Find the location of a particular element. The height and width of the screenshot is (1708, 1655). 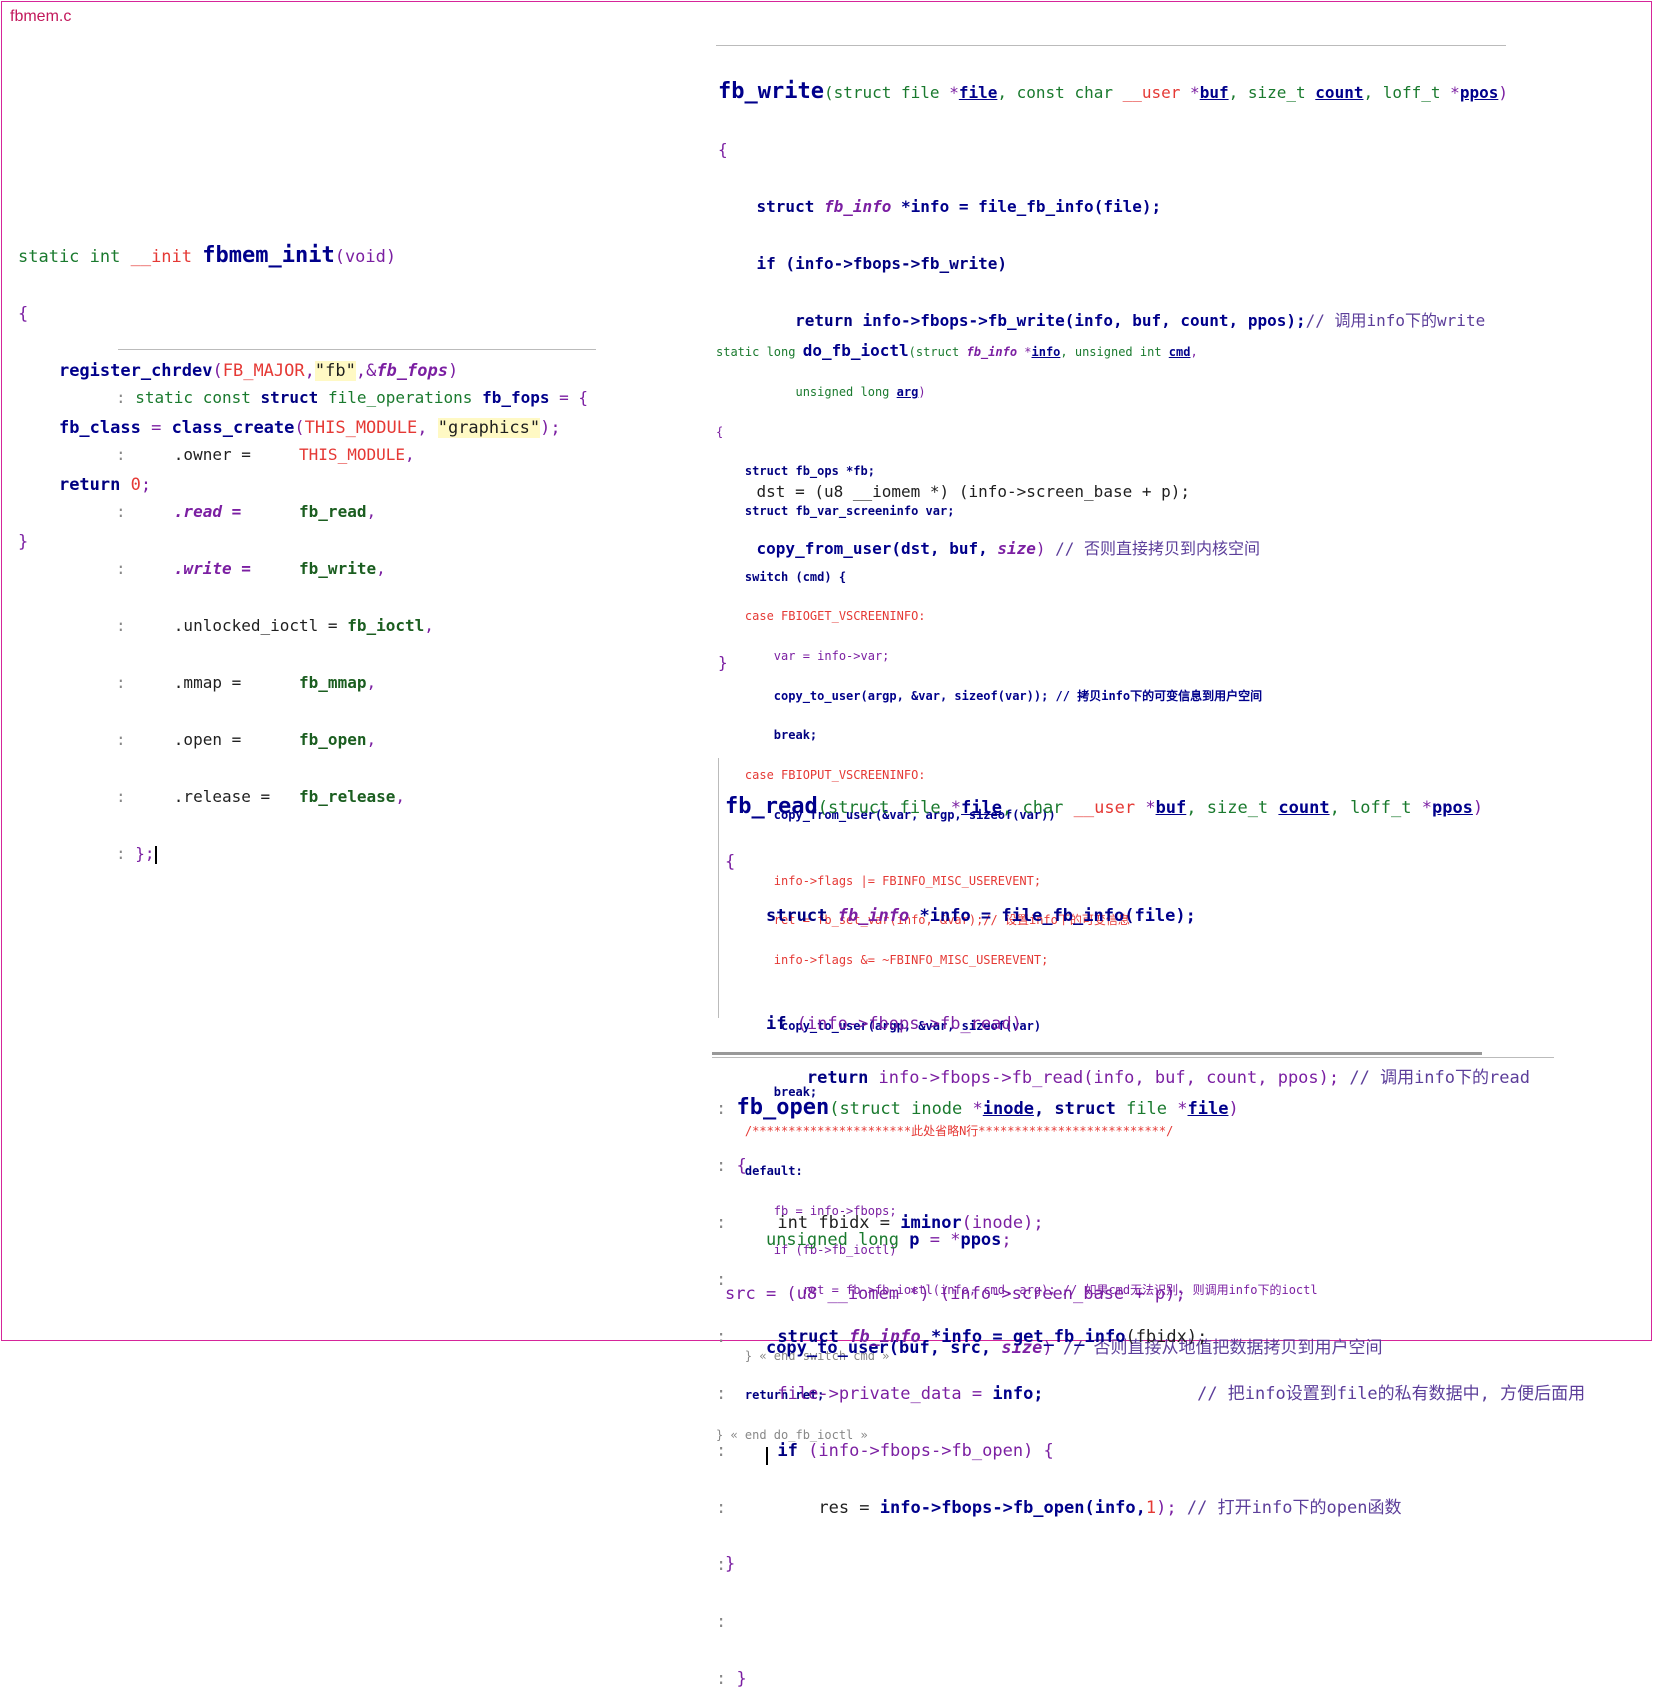

fb-fops-row: : .owner = THIS_MODULE, is located at coordinates (265, 454).